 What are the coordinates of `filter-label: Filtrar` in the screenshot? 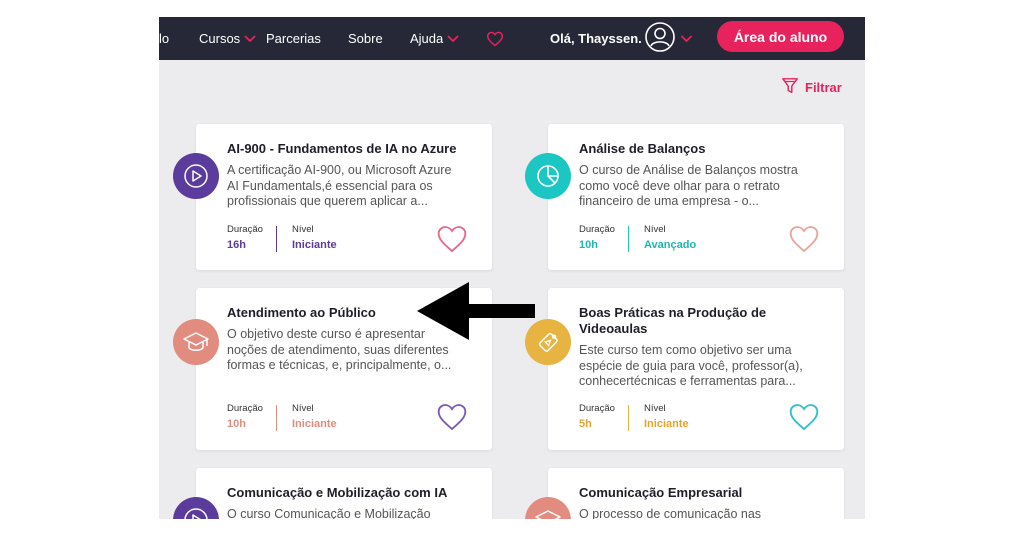 It's located at (823, 87).